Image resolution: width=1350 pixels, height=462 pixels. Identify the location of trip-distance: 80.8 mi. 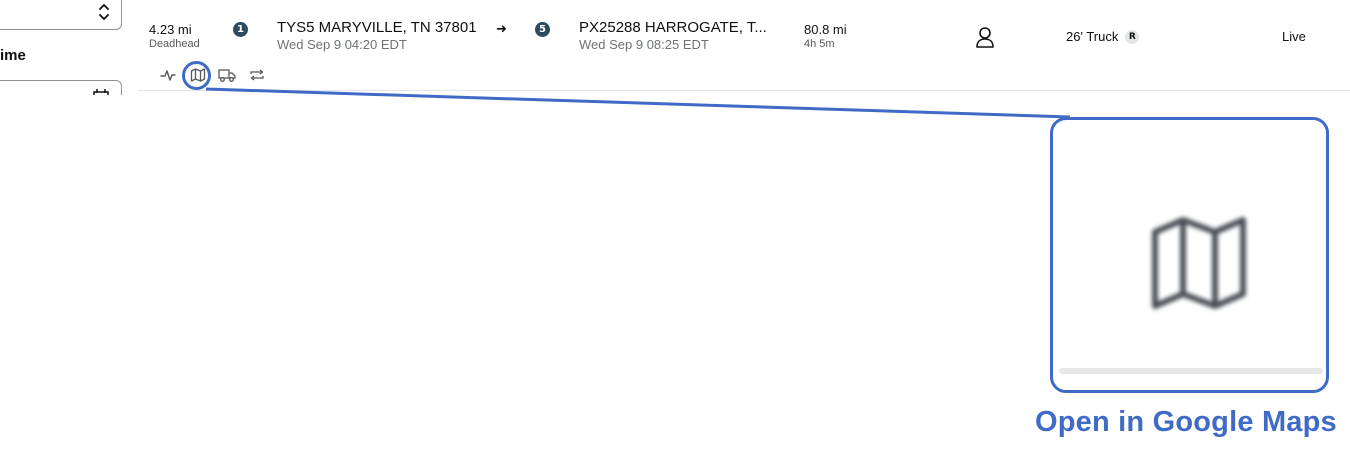
(825, 29).